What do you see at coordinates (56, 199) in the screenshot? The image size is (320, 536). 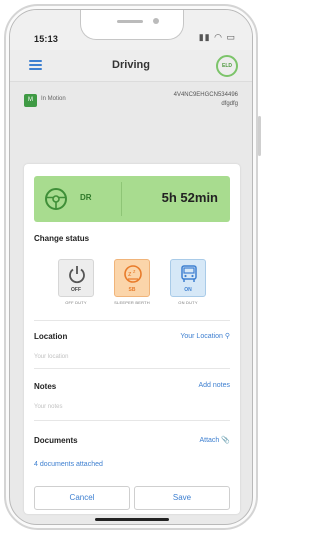 I see `steering-wheel-icon` at bounding box center [56, 199].